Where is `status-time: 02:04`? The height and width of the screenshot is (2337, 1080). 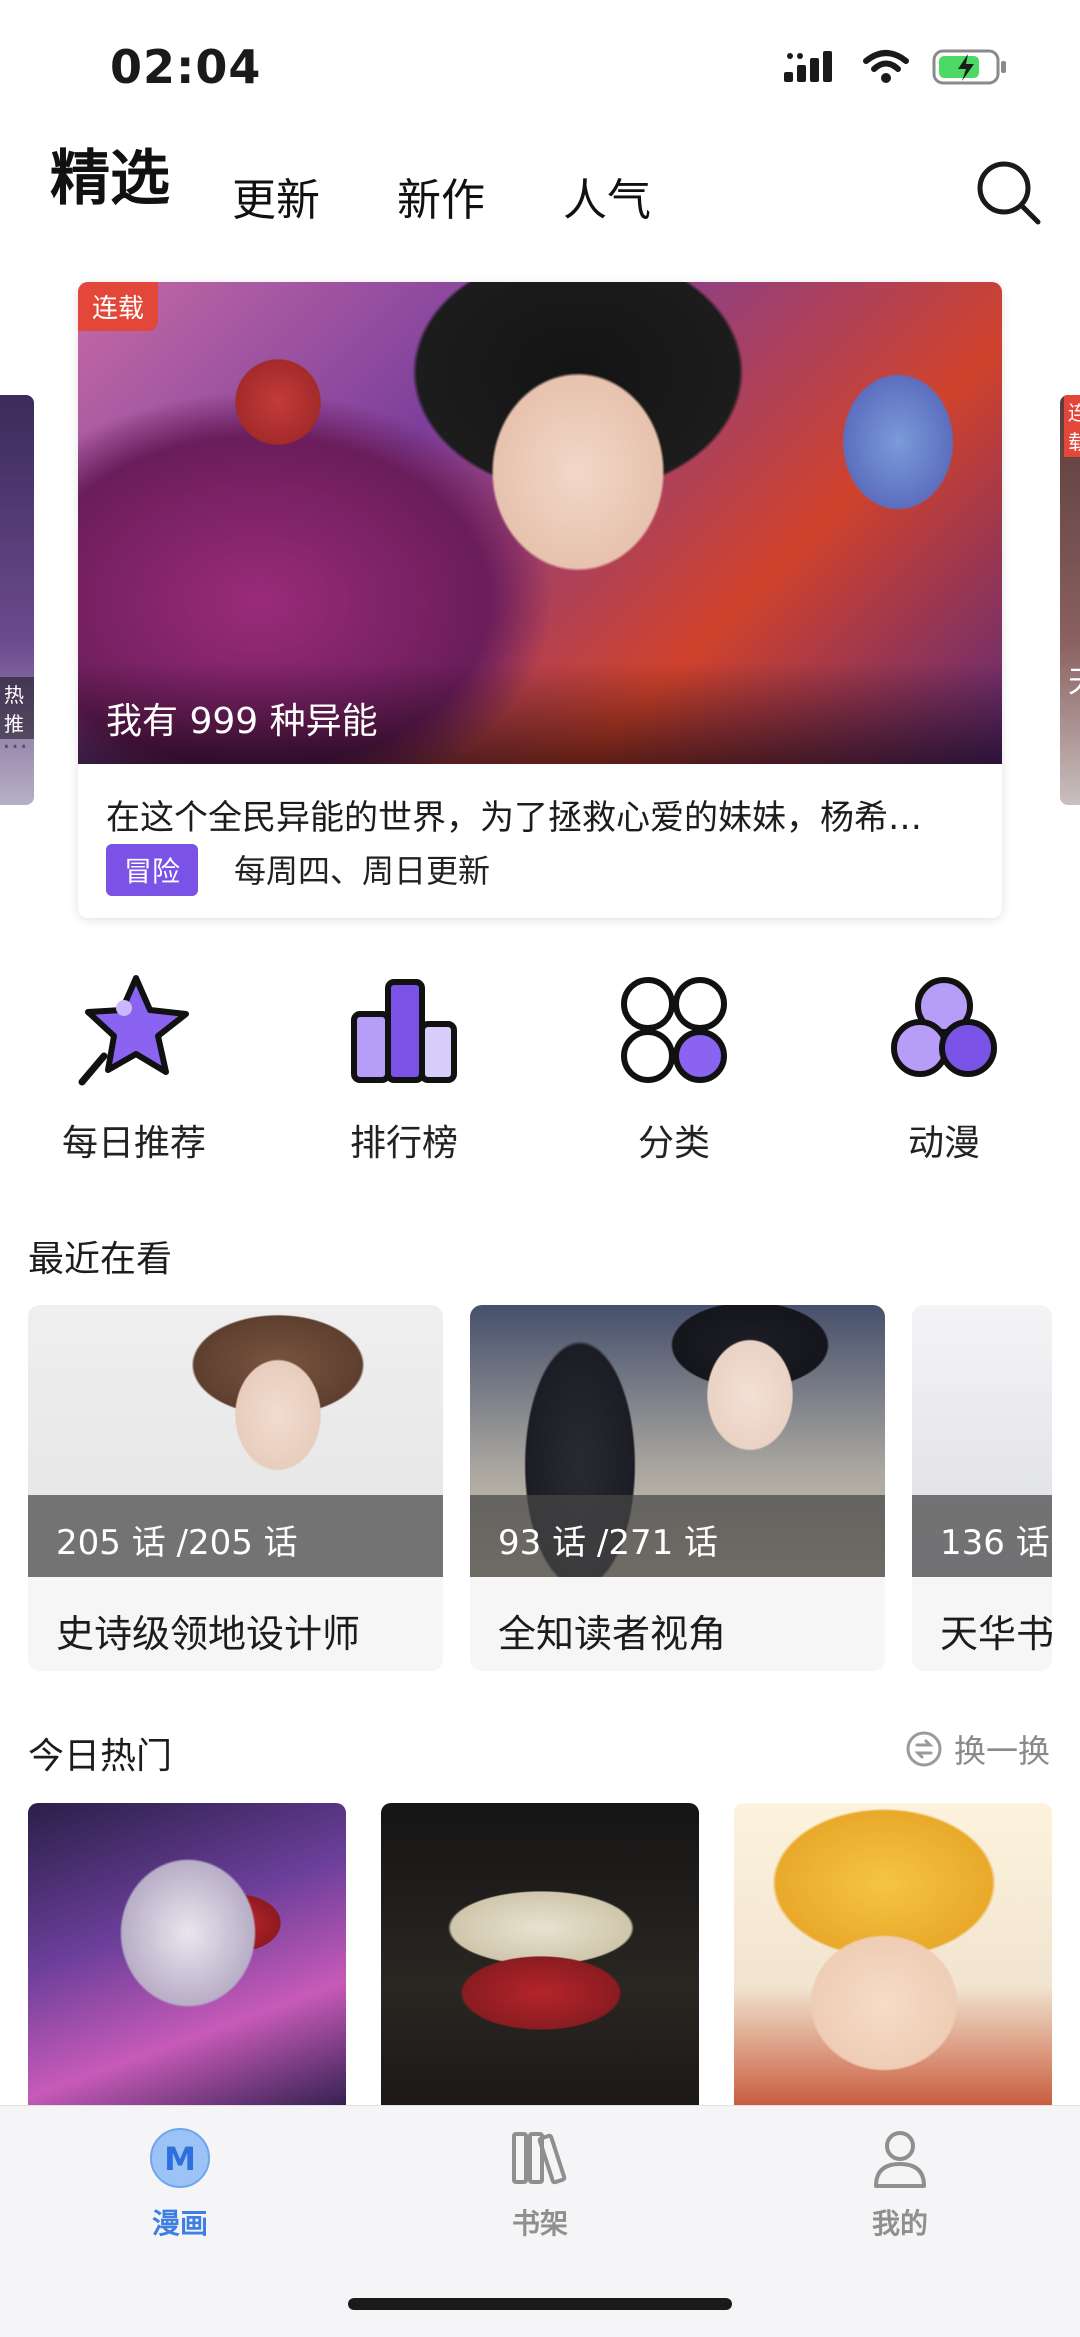
status-time: 02:04 is located at coordinates (186, 67).